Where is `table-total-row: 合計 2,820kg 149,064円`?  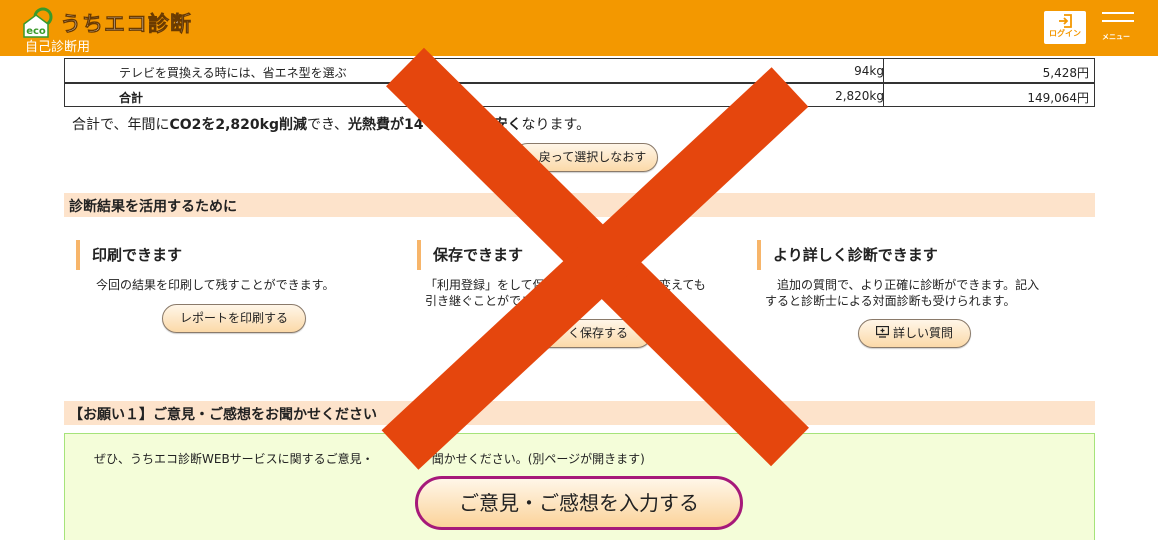
table-total-row: 合計 2,820kg 149,064円 is located at coordinates (579, 94).